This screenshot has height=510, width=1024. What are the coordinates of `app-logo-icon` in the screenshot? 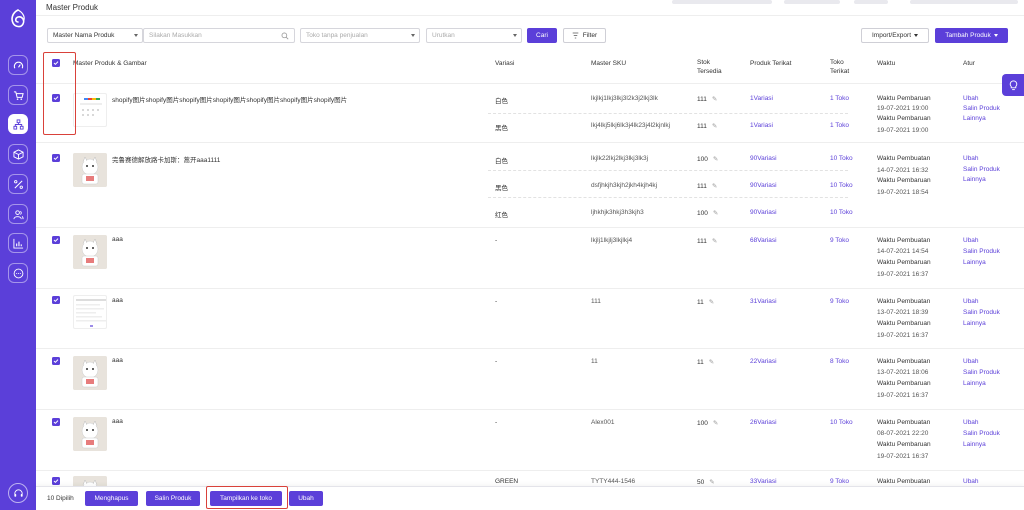 It's located at (18, 19).